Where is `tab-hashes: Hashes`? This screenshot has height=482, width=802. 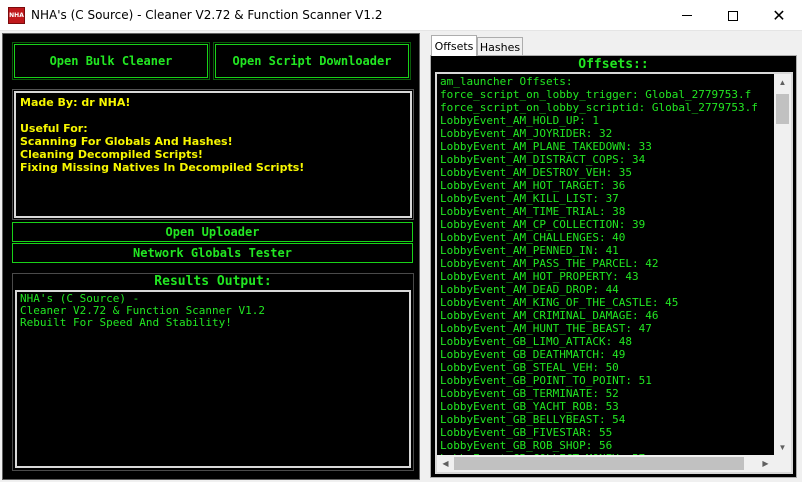 tab-hashes: Hashes is located at coordinates (500, 46).